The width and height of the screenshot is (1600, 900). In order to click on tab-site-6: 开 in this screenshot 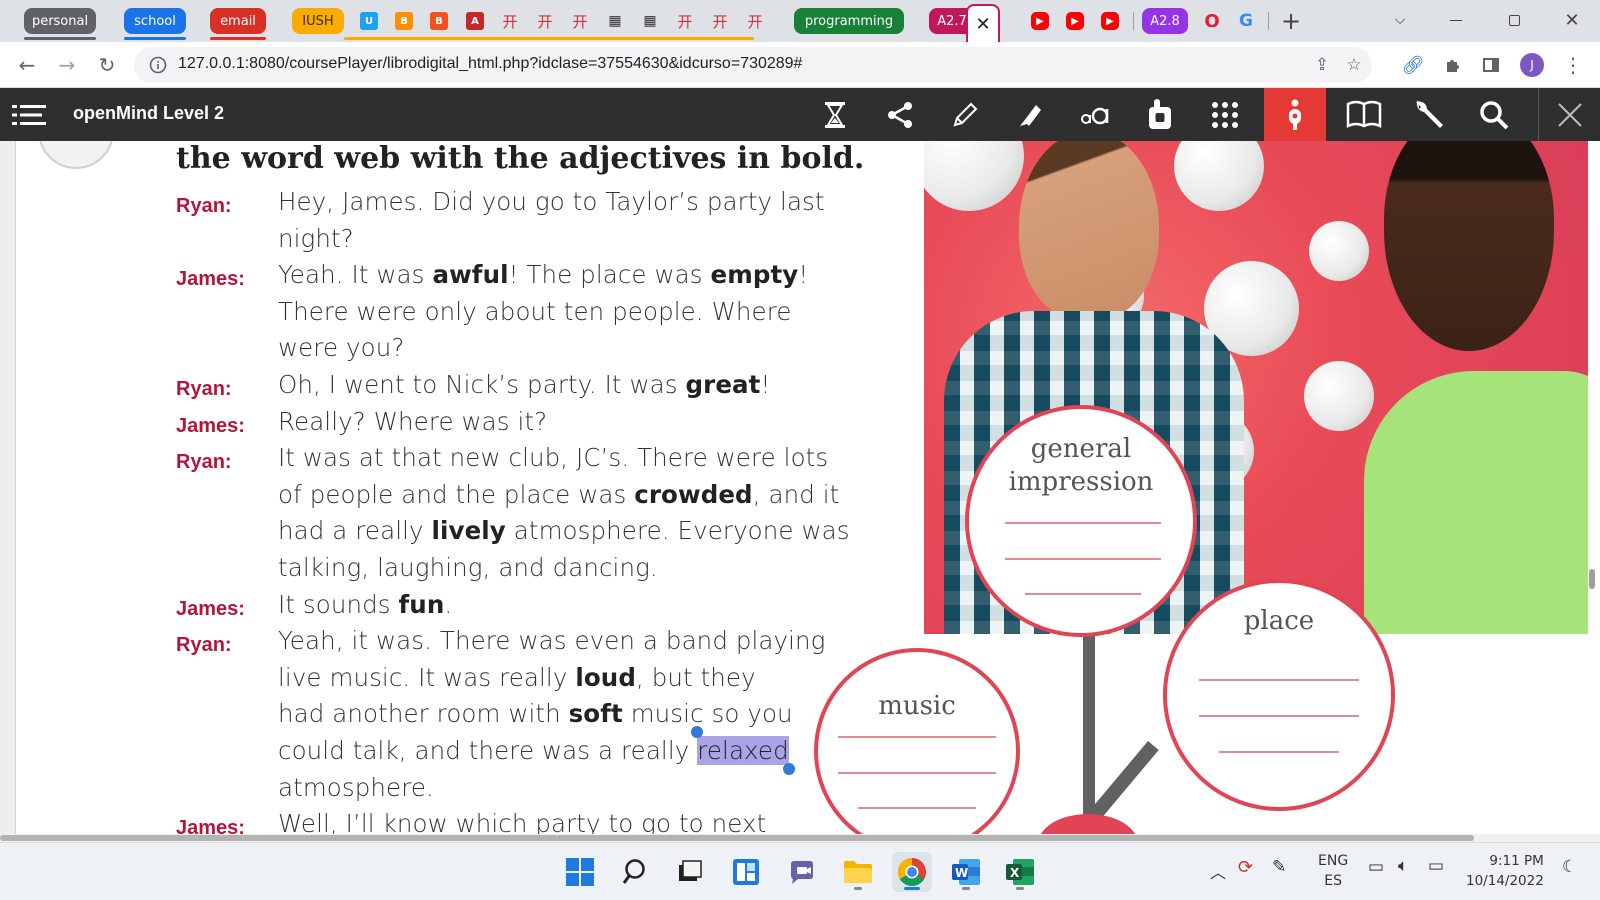, I will do `click(755, 21)`.